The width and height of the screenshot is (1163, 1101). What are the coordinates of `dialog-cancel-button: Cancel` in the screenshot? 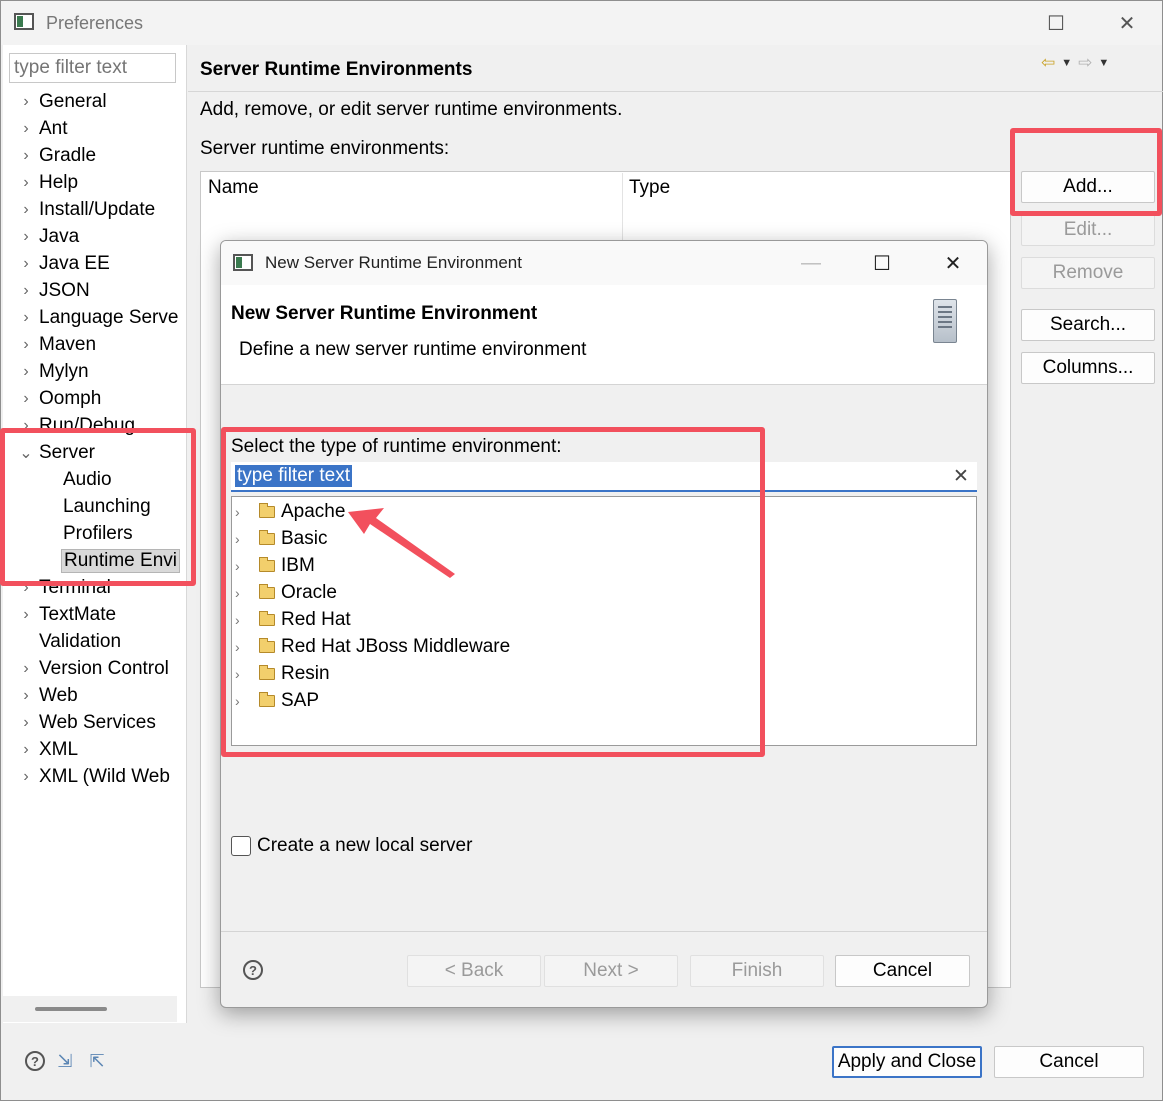 It's located at (902, 971).